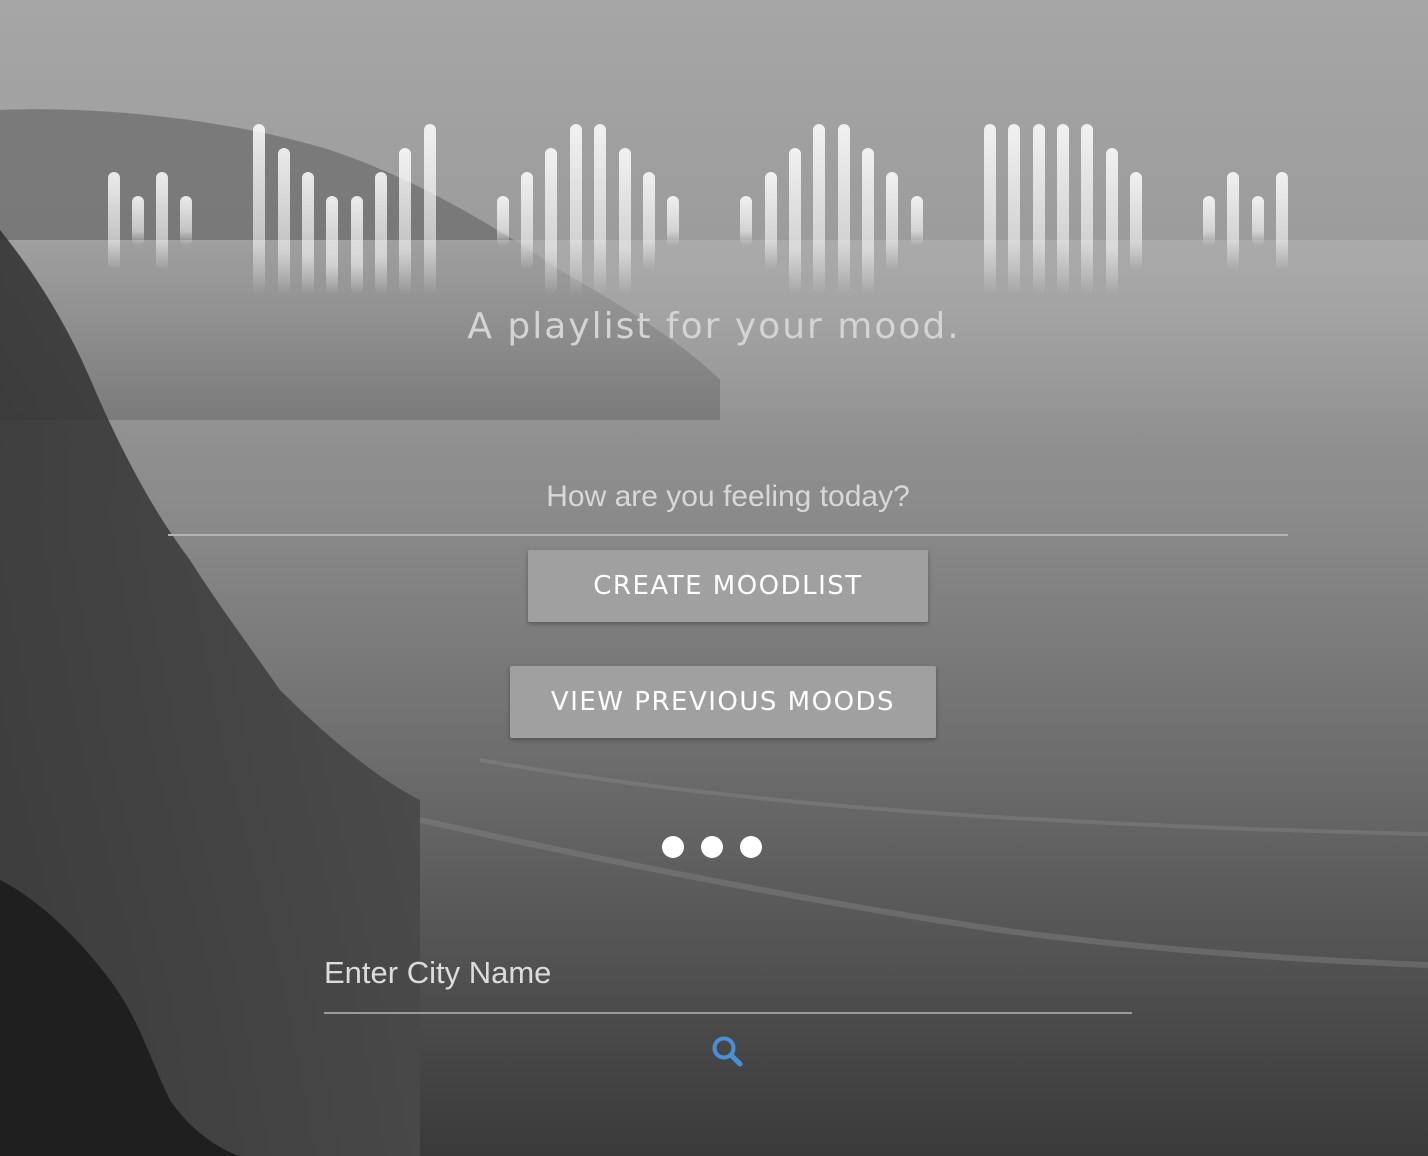 The image size is (1428, 1156). Describe the element at coordinates (728, 586) in the screenshot. I see `create-moodlist-button: CREATE MOODLIST` at that location.